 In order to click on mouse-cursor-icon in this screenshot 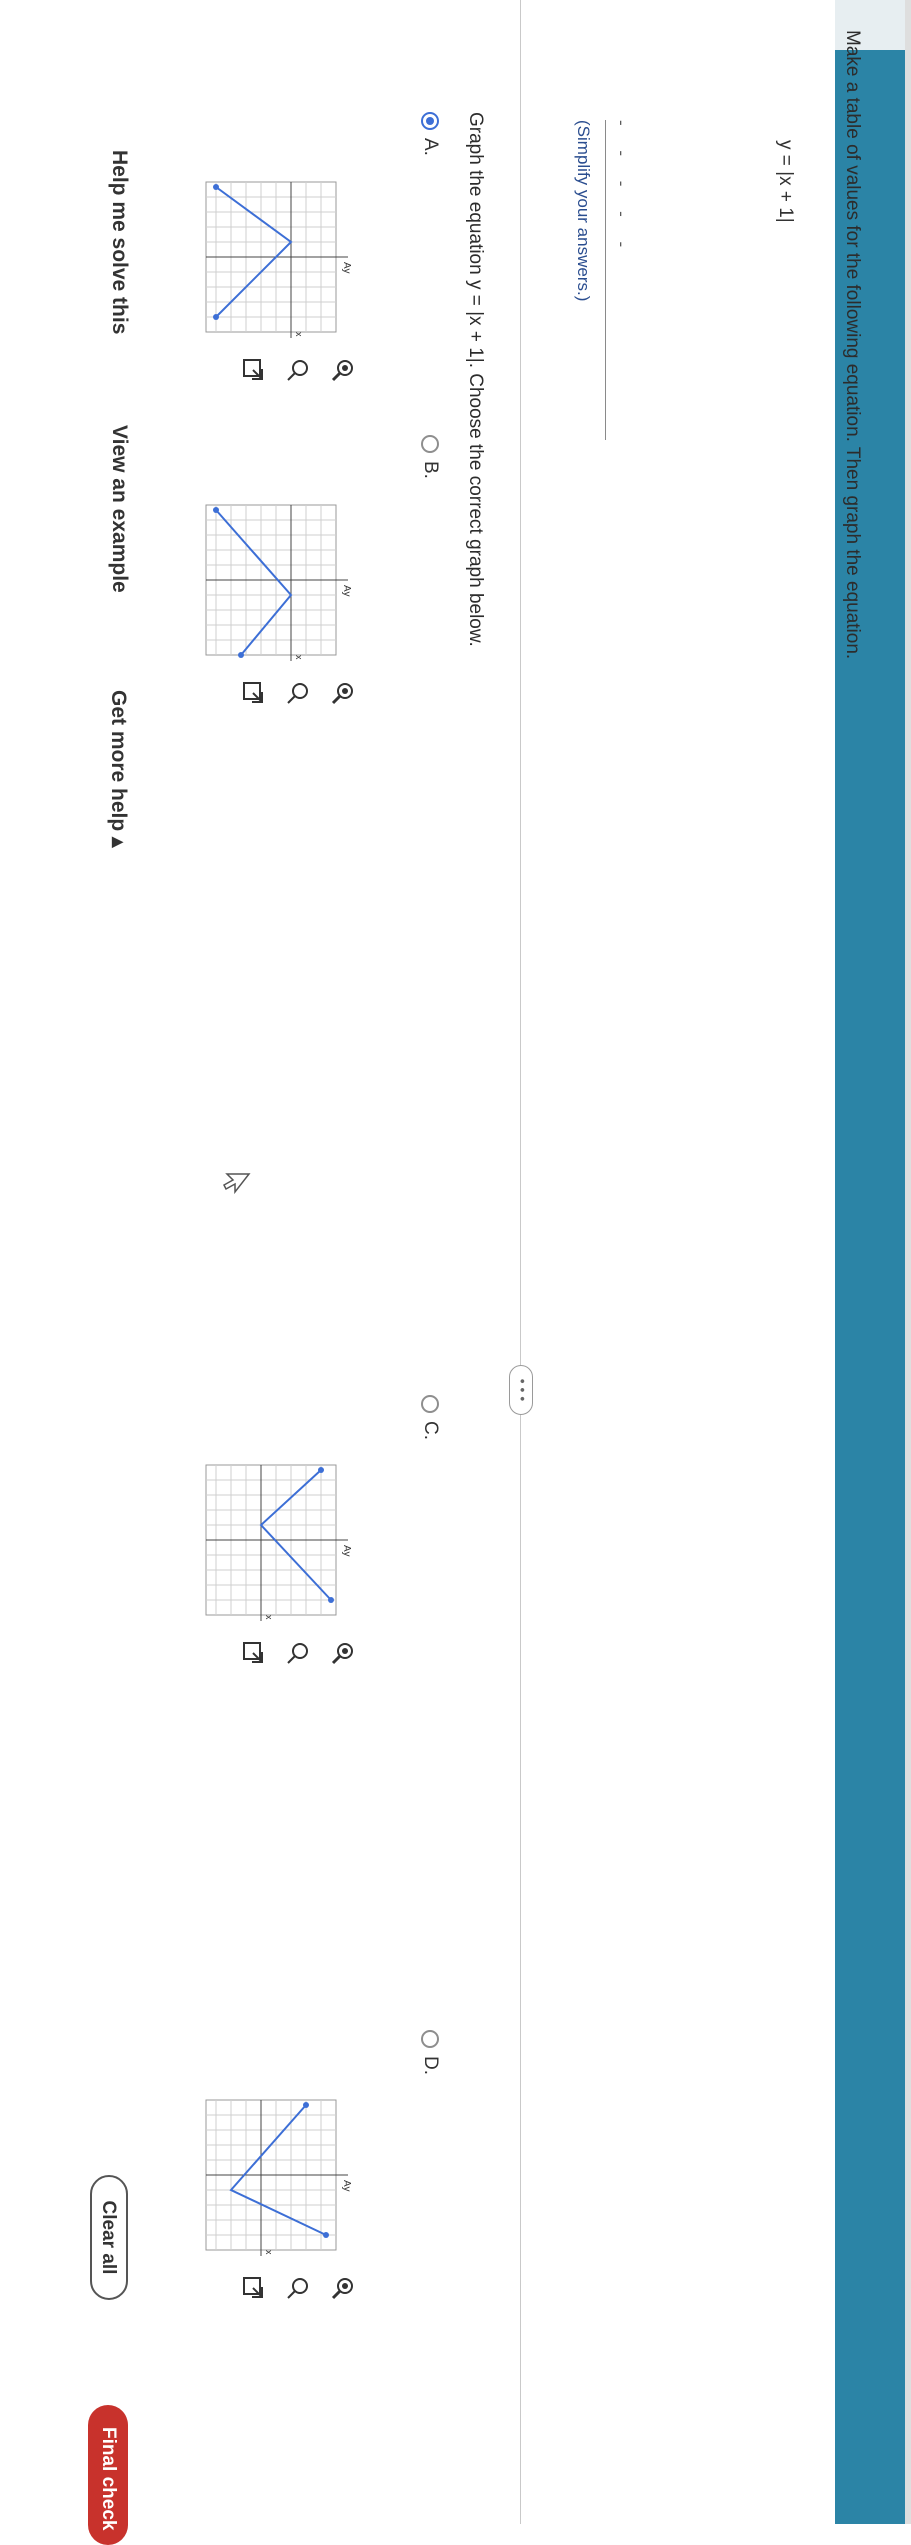, I will do `click(237, 1184)`.